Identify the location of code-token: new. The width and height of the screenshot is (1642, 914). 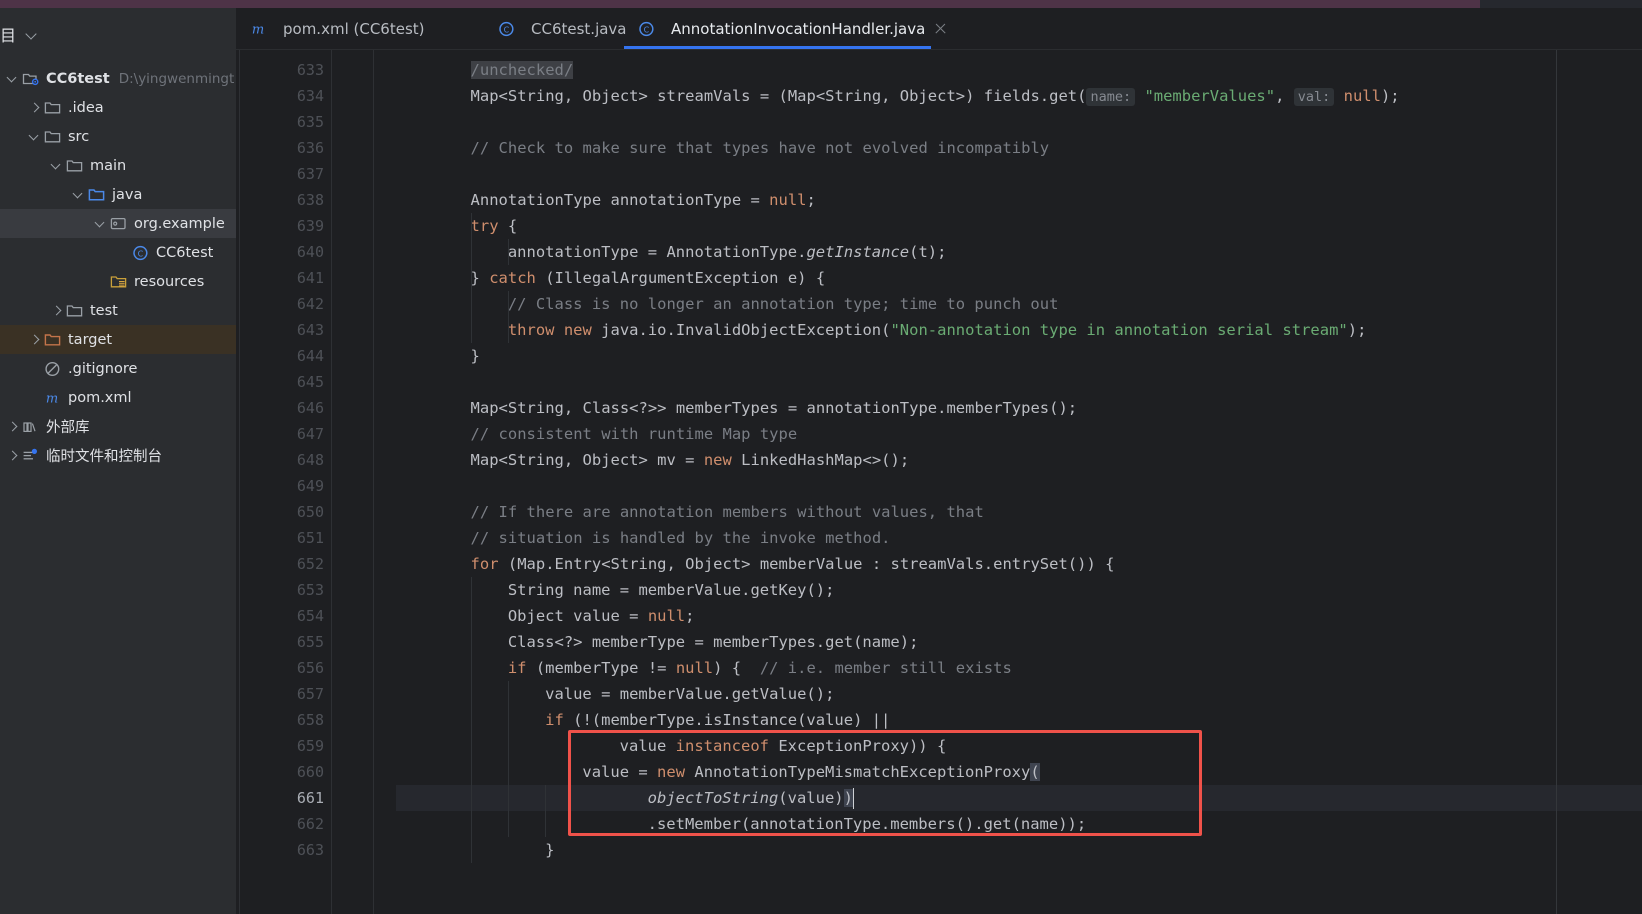
(717, 460).